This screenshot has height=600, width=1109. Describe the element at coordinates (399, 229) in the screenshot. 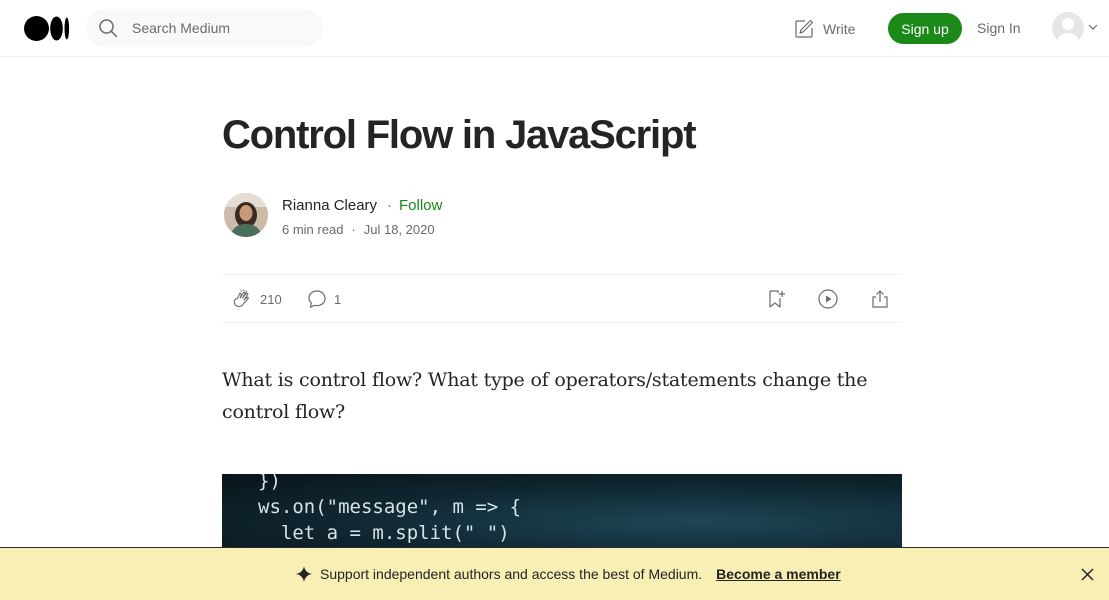

I see `publish-date: Jul 18, 2020` at that location.